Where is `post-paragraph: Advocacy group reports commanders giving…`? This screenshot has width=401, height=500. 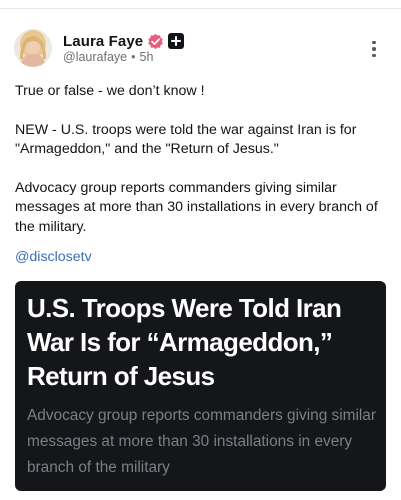 post-paragraph: Advocacy group reports commanders giving… is located at coordinates (196, 207).